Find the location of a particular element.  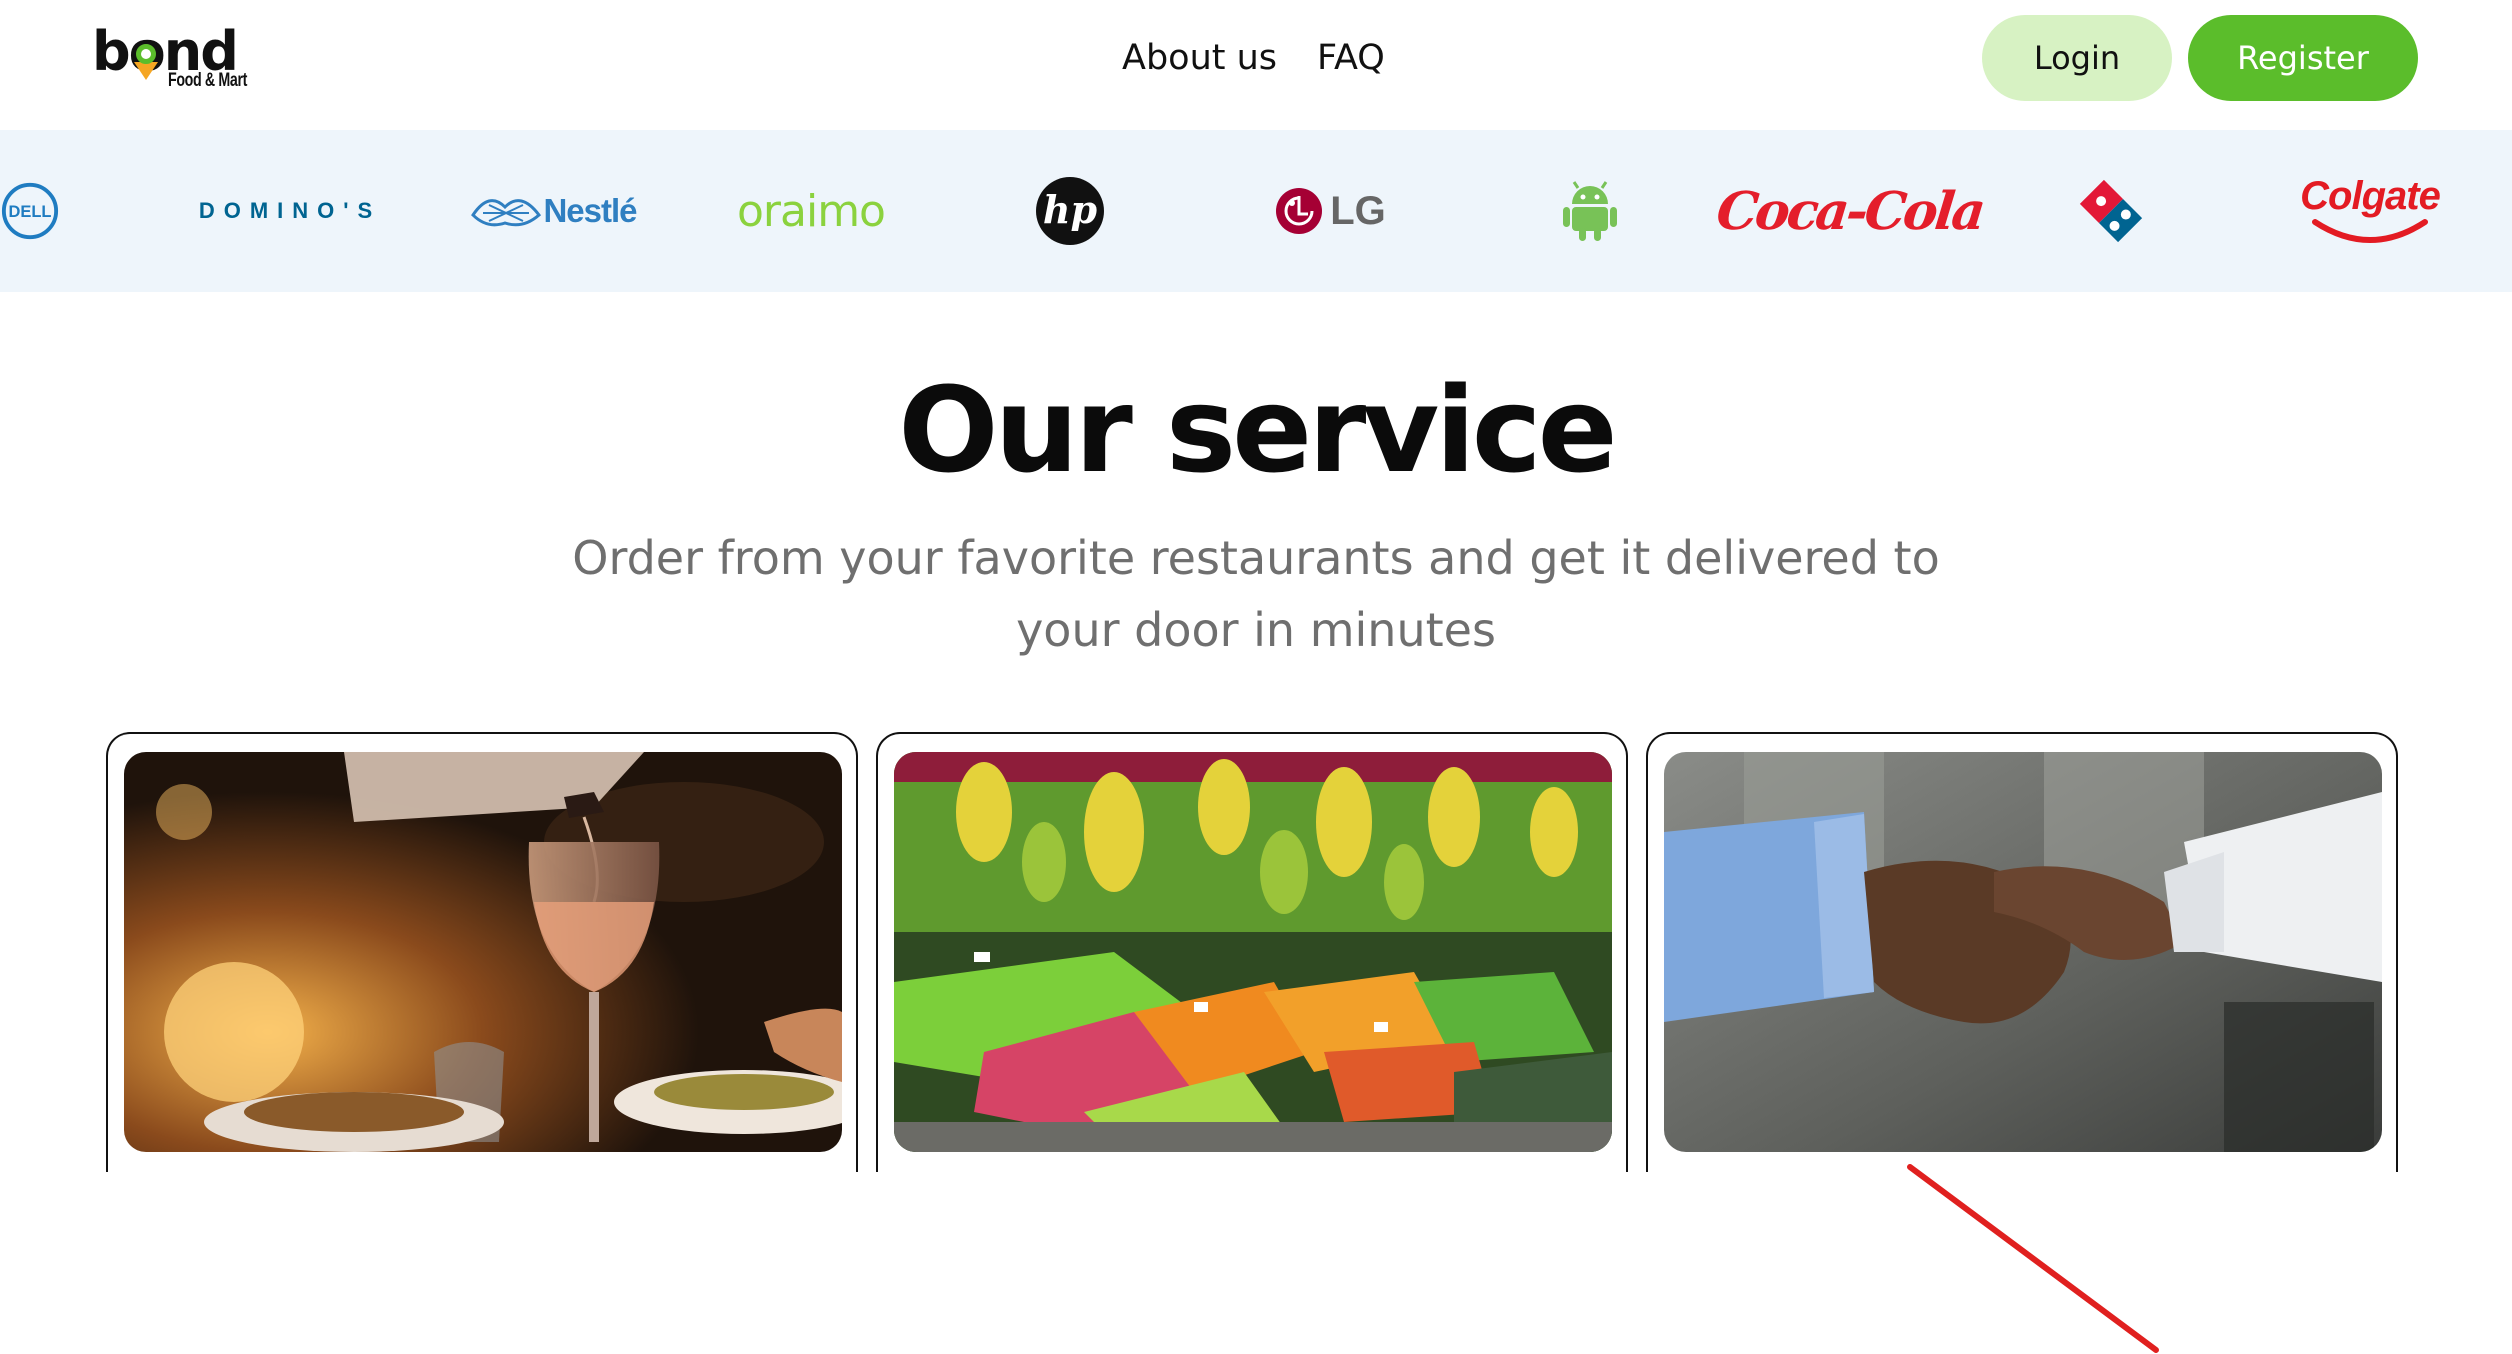

brand-coca-cola: Coca-Cola is located at coordinates (1850, 211).